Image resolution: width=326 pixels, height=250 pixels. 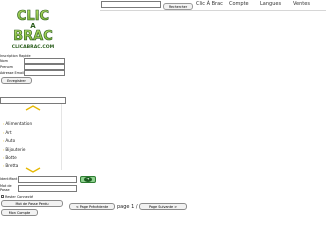 I want to click on category-search-input, so click(x=33, y=100).